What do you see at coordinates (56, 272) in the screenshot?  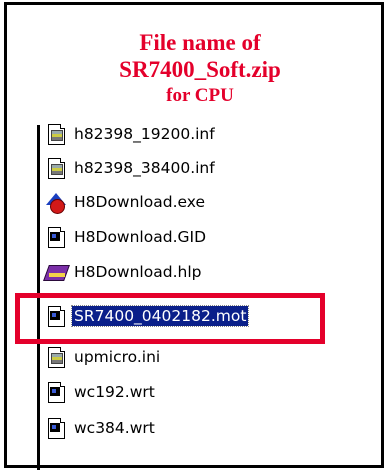 I see `help-book-icon` at bounding box center [56, 272].